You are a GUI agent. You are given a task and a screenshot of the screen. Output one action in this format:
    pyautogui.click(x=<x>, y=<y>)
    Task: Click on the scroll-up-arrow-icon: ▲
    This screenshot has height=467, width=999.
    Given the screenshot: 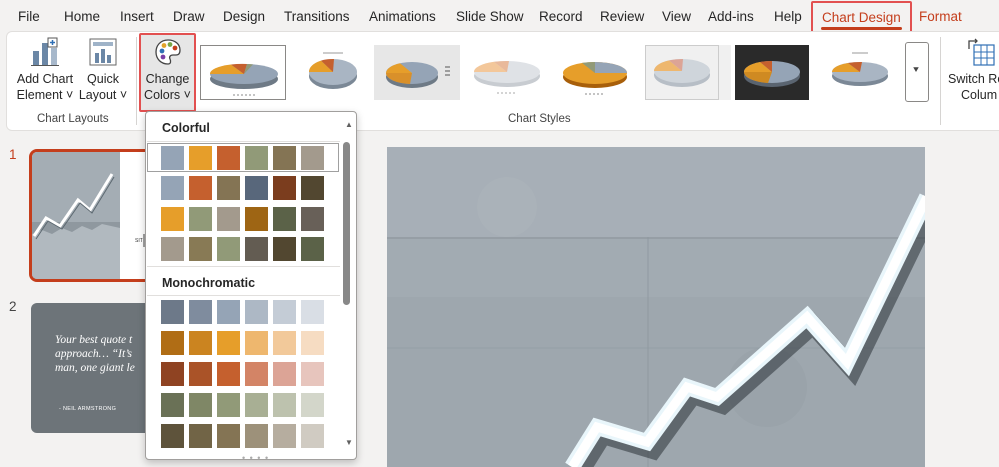 What is the action you would take?
    pyautogui.click(x=349, y=124)
    